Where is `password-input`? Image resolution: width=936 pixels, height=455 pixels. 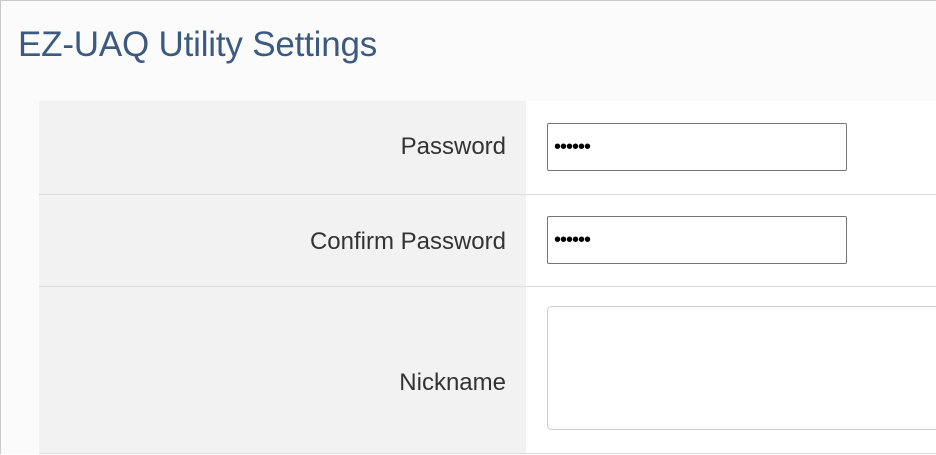
password-input is located at coordinates (697, 147).